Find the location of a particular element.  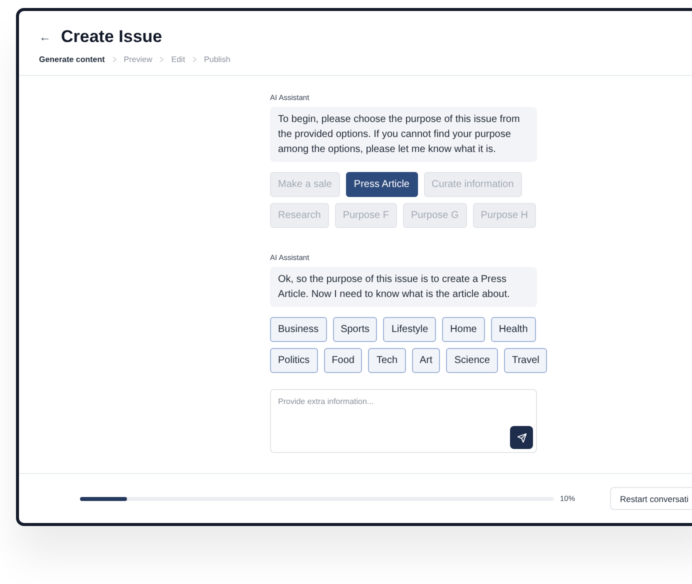

message-bubble: To begin, please choose the purpose of this issue from the provided options. If you cannot find your purpose among the options, please let me know what it is. is located at coordinates (403, 134).